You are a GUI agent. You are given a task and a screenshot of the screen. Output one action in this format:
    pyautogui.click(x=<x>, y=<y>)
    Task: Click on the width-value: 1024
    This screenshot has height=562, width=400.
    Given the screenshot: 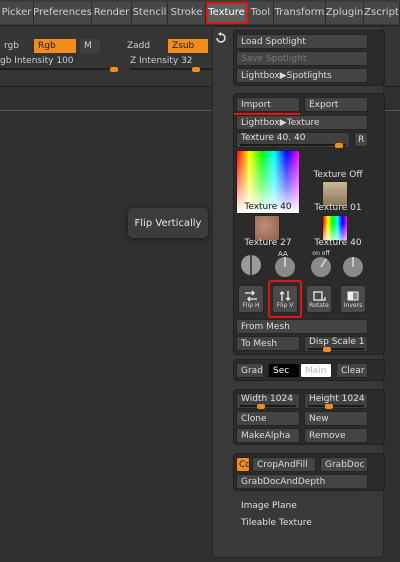 What is the action you would take?
    pyautogui.click(x=281, y=399)
    